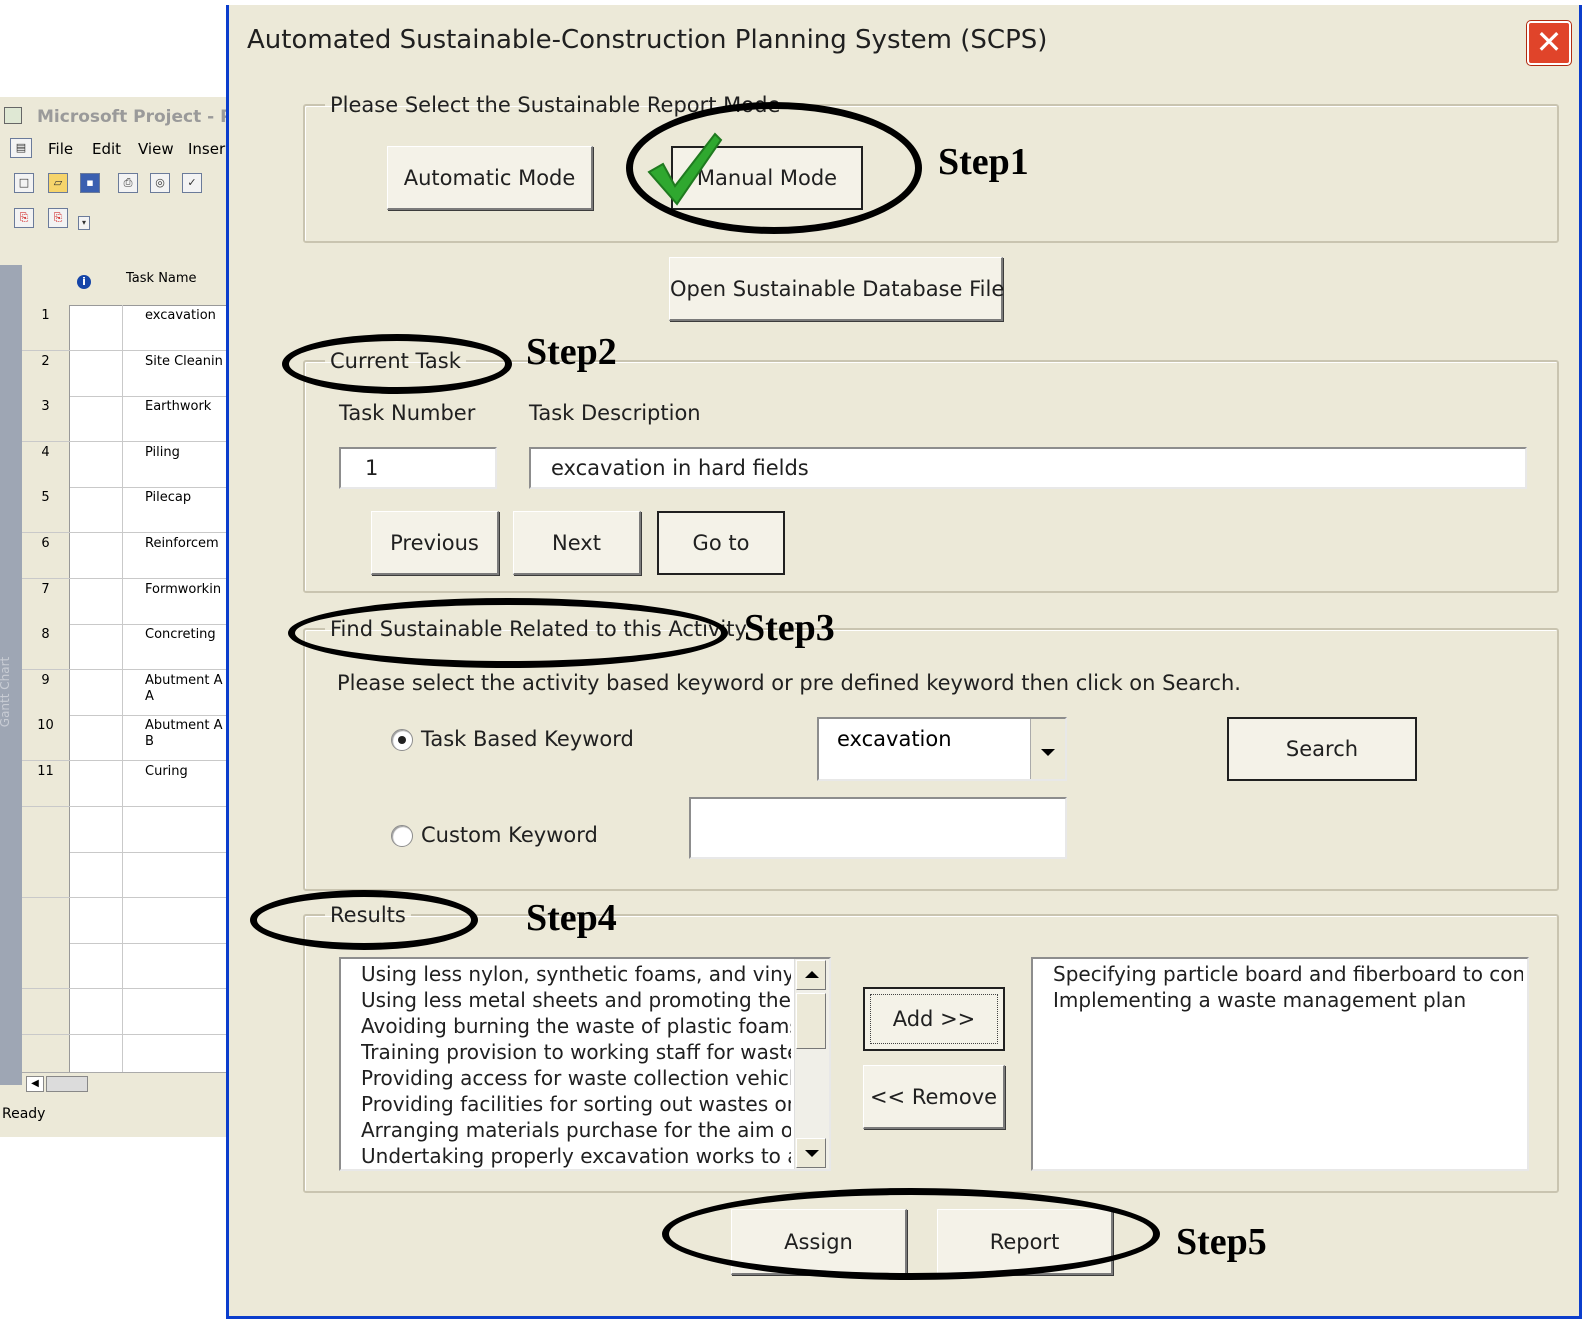  Describe the element at coordinates (58, 218) in the screenshot. I see `pdf-settings-icon: ⎘` at that location.